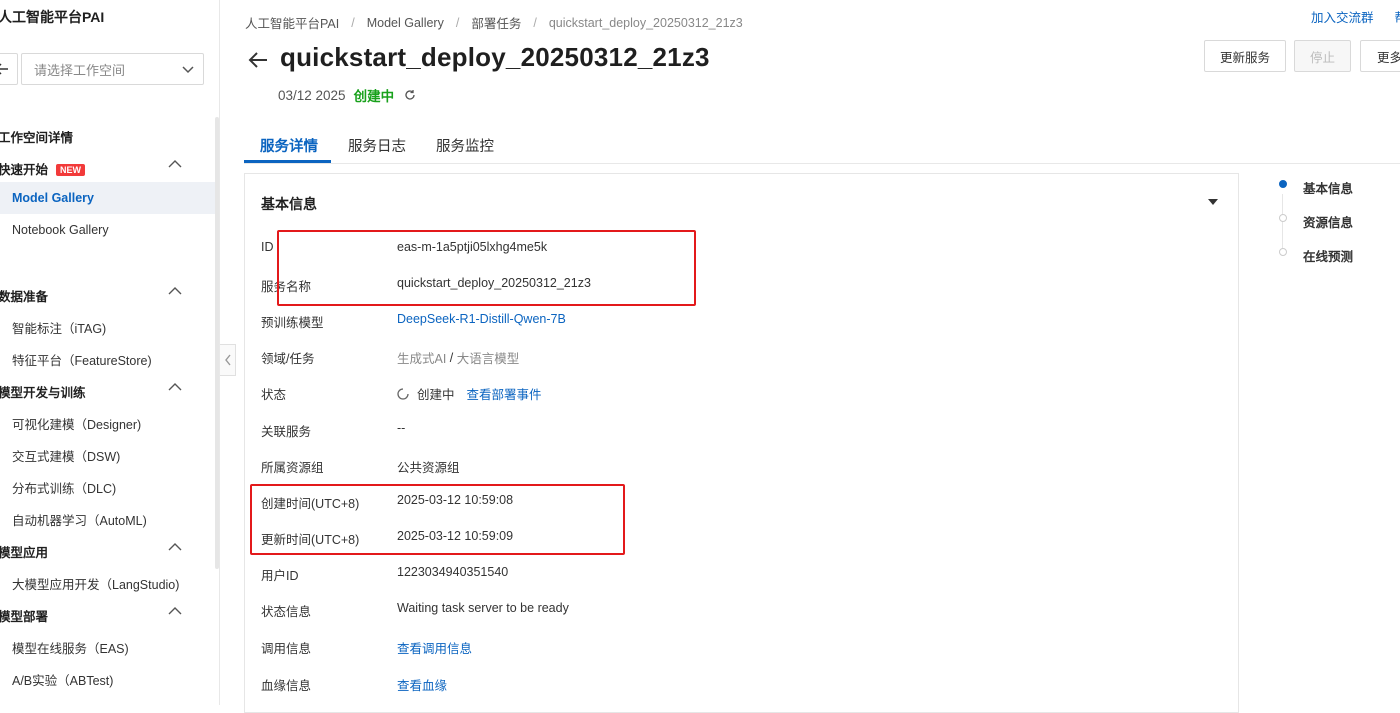 The image size is (1400, 713). I want to click on domain-value: 生成式AI, so click(422, 359).